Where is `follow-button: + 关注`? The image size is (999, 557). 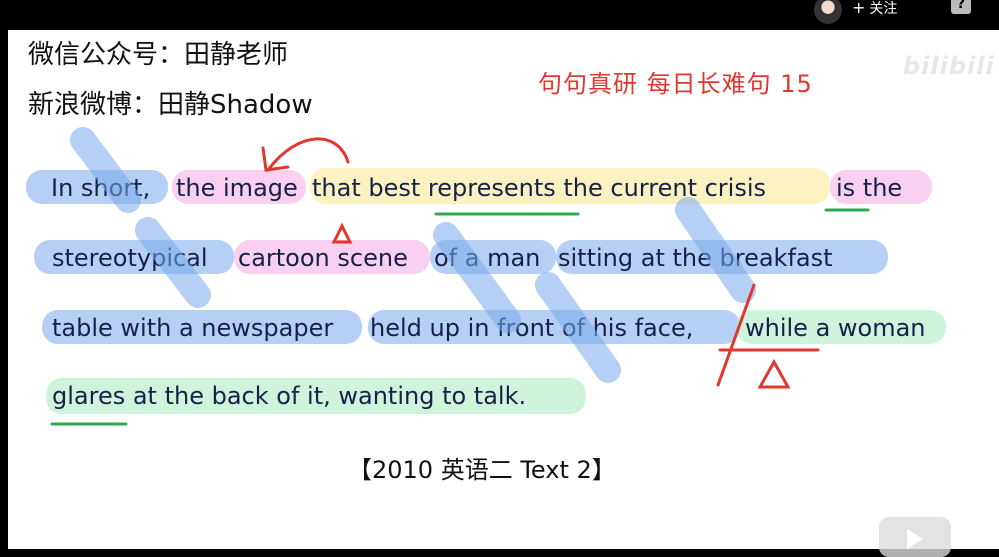 follow-button: + 关注 is located at coordinates (874, 9).